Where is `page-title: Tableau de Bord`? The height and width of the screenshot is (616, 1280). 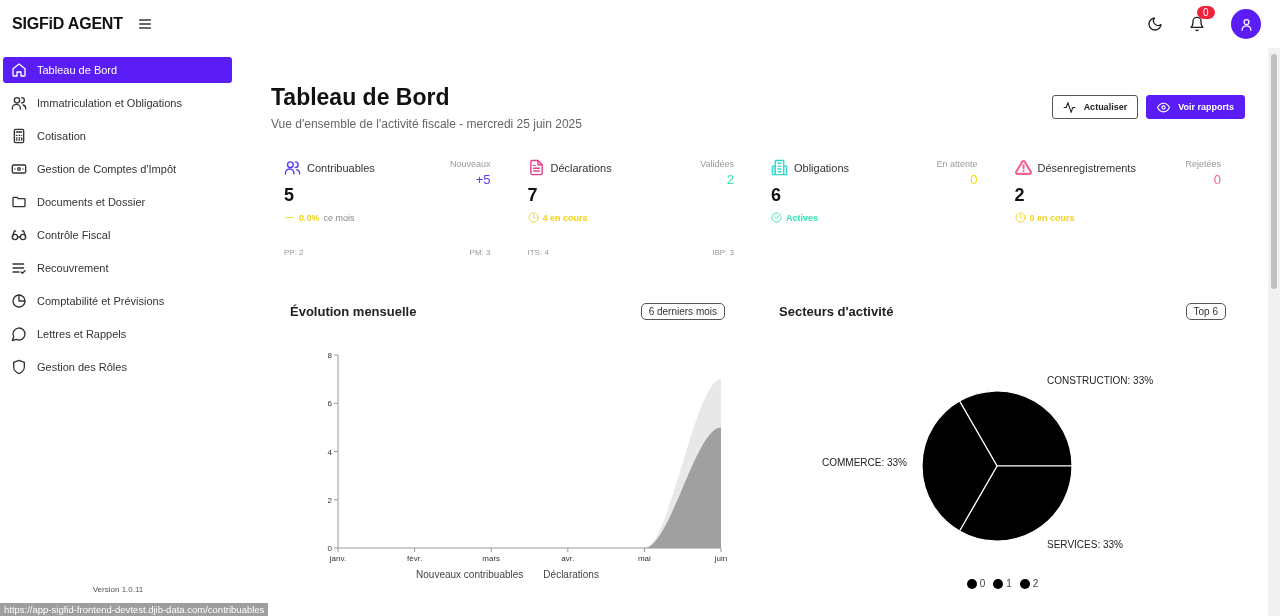
page-title: Tableau de Bord is located at coordinates (361, 97).